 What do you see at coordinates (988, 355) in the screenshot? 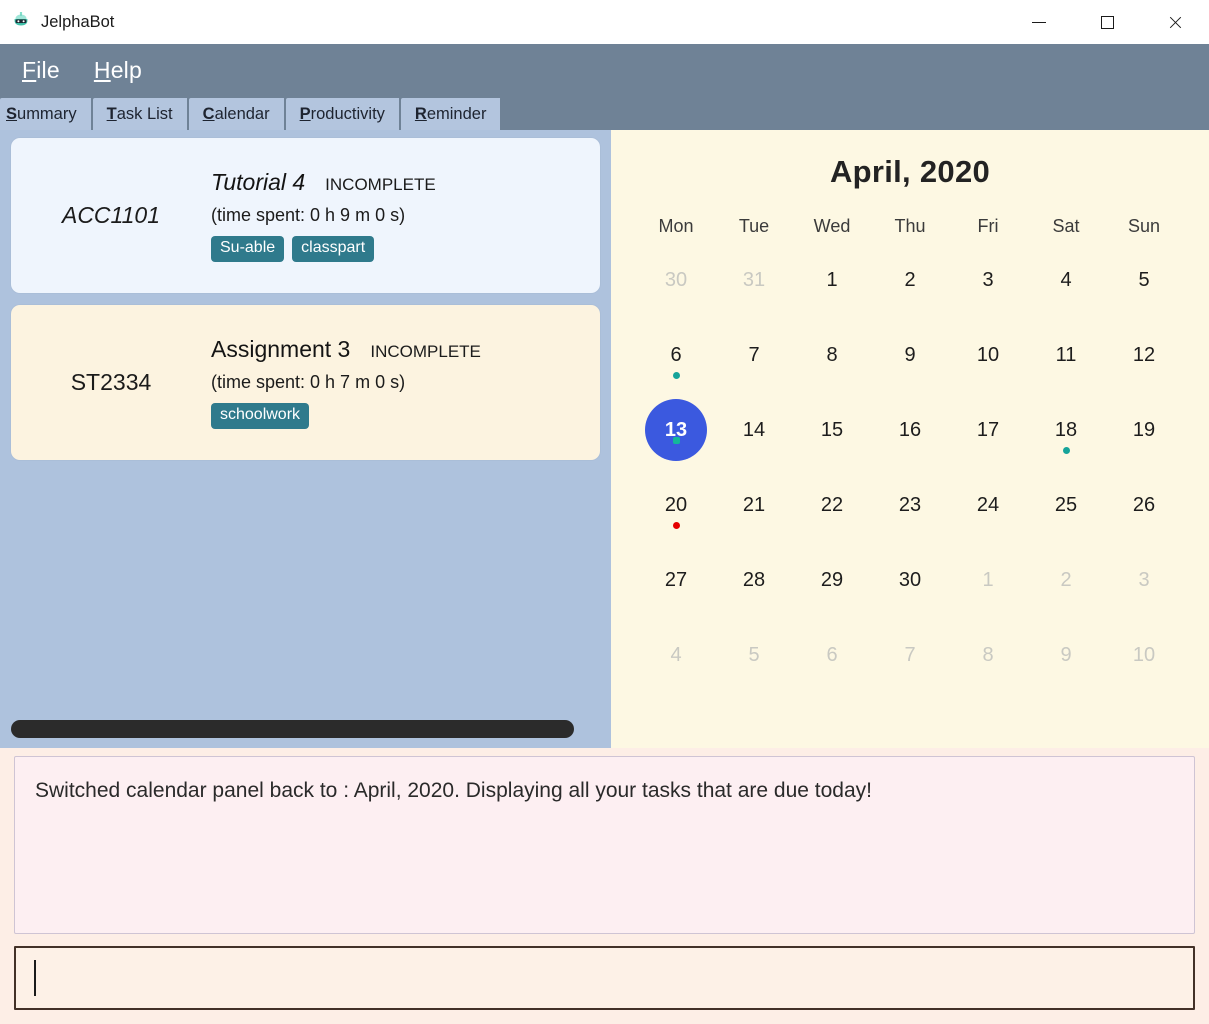
I see `calendar-day-number: 10` at bounding box center [988, 355].